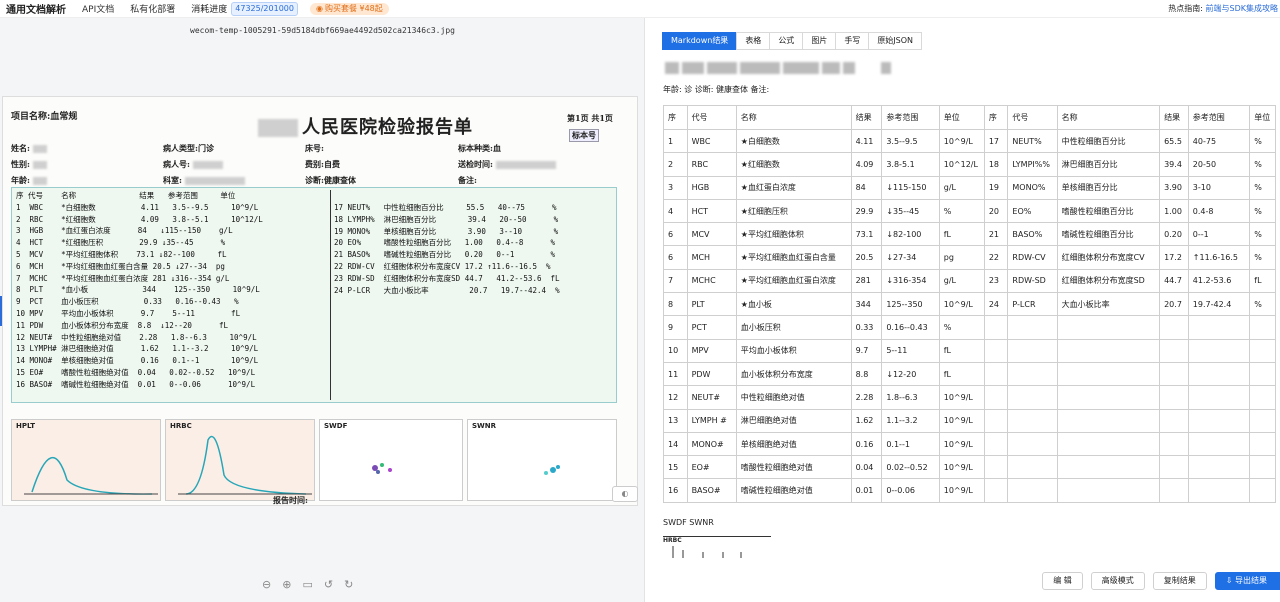 The height and width of the screenshot is (602, 1280). What do you see at coordinates (866, 374) in the screenshot?
I see `table-cell: 8.8` at bounding box center [866, 374].